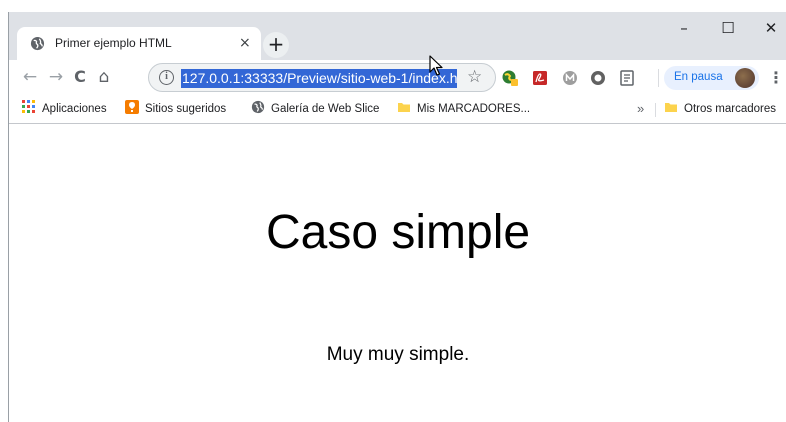 Image resolution: width=786 pixels, height=422 pixels. What do you see at coordinates (276, 45) in the screenshot?
I see `new-tab-button: +` at bounding box center [276, 45].